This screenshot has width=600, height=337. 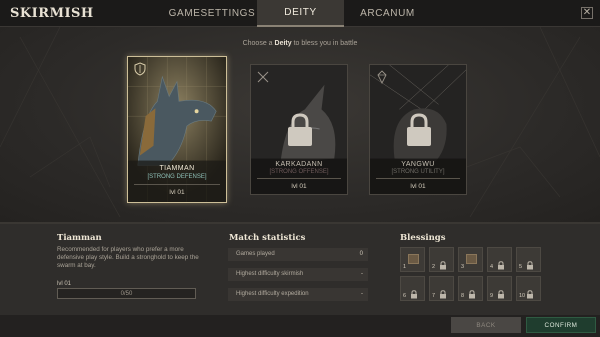 What do you see at coordinates (272, 294) in the screenshot?
I see `stat-label: Highest difficulty expedition` at bounding box center [272, 294].